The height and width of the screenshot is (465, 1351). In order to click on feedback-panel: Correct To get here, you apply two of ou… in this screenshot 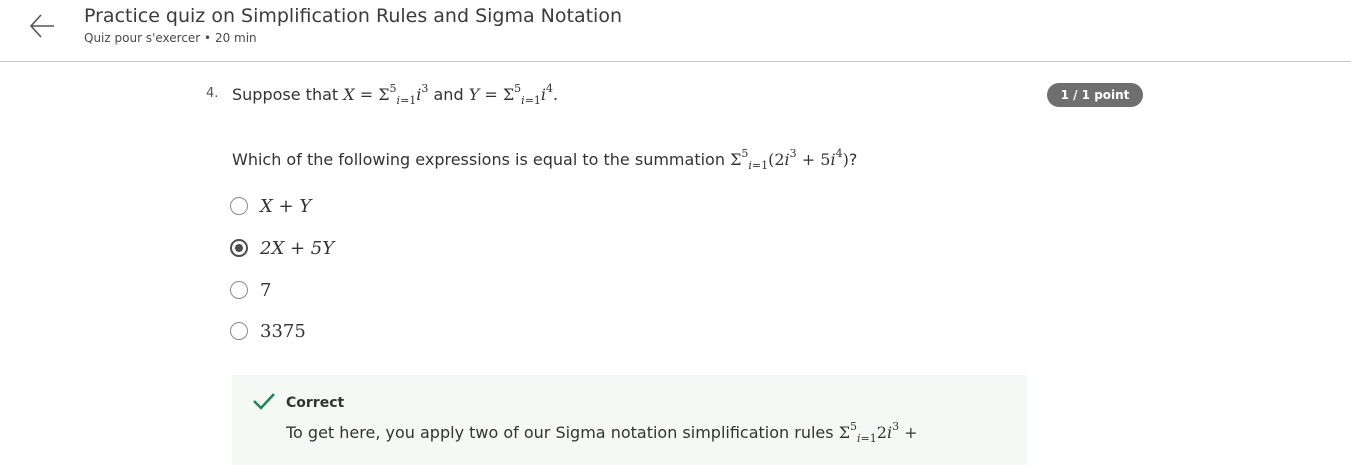, I will do `click(629, 420)`.